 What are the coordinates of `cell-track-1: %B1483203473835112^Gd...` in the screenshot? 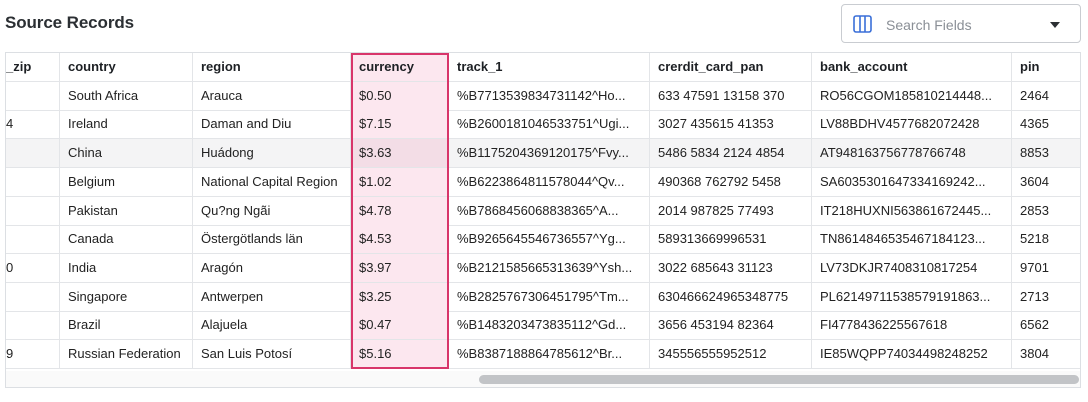 It's located at (549, 325).